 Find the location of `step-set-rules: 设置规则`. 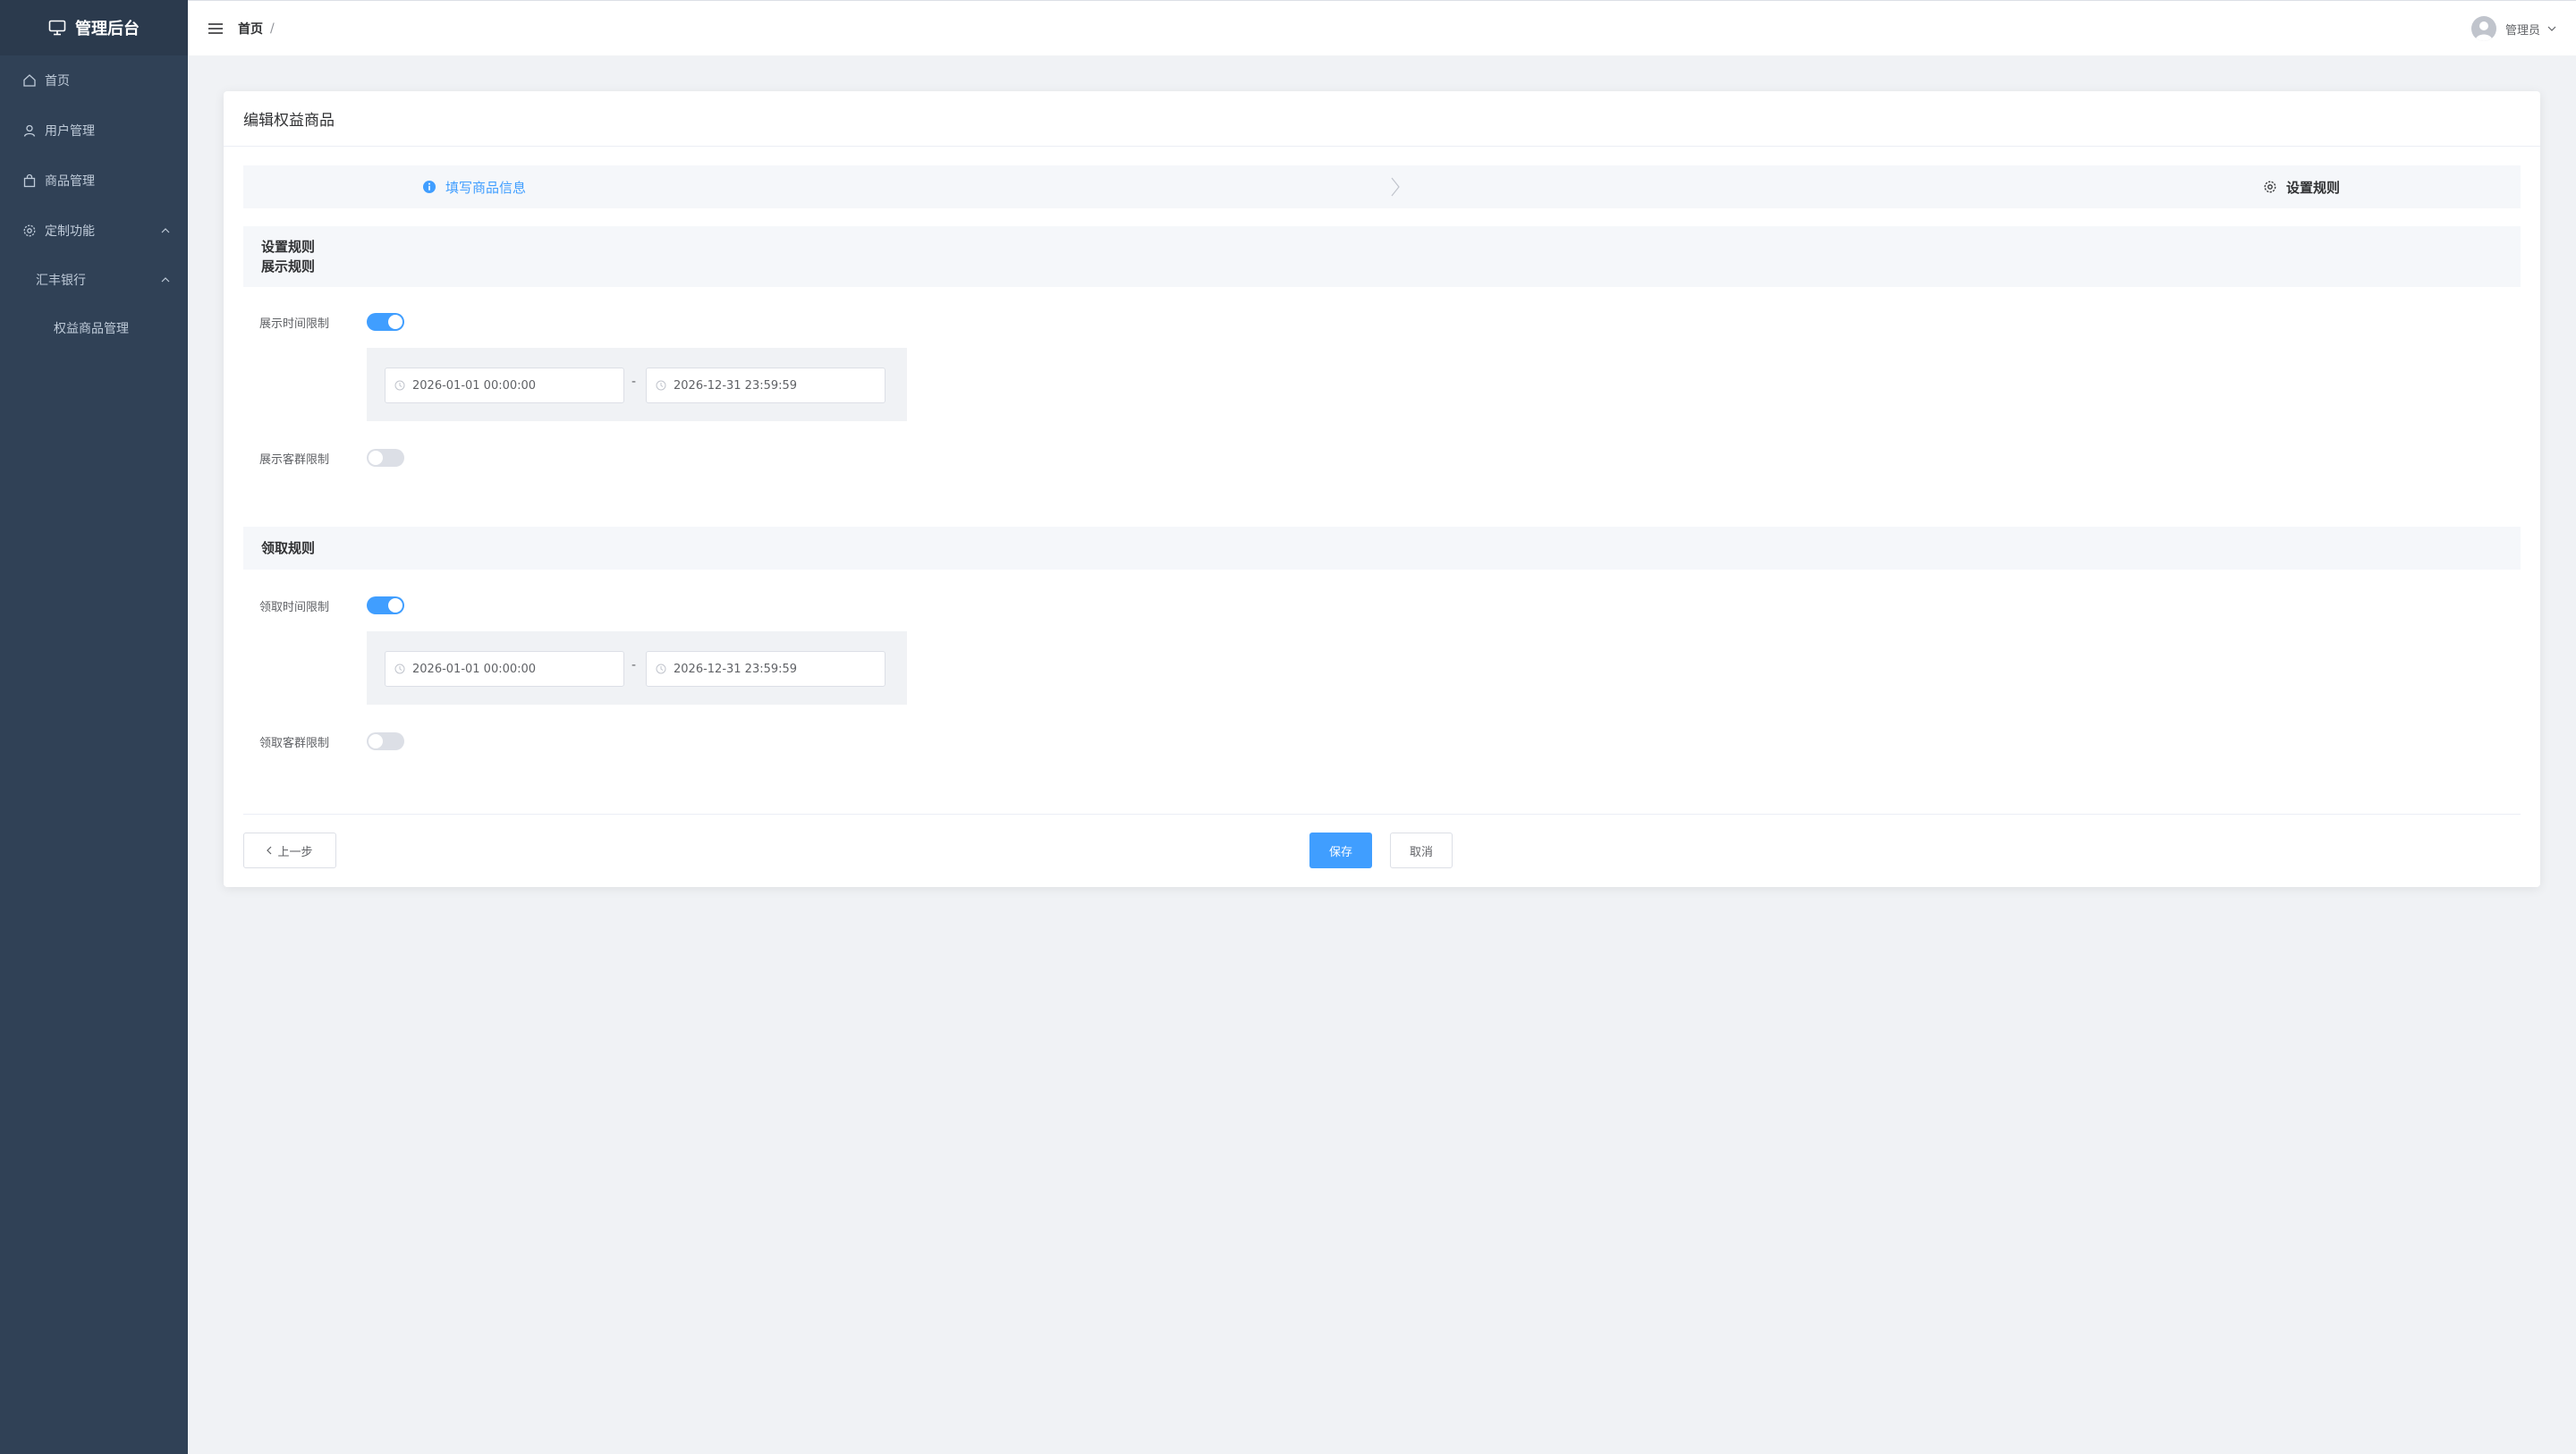

step-set-rules: 设置规则 is located at coordinates (2301, 187).